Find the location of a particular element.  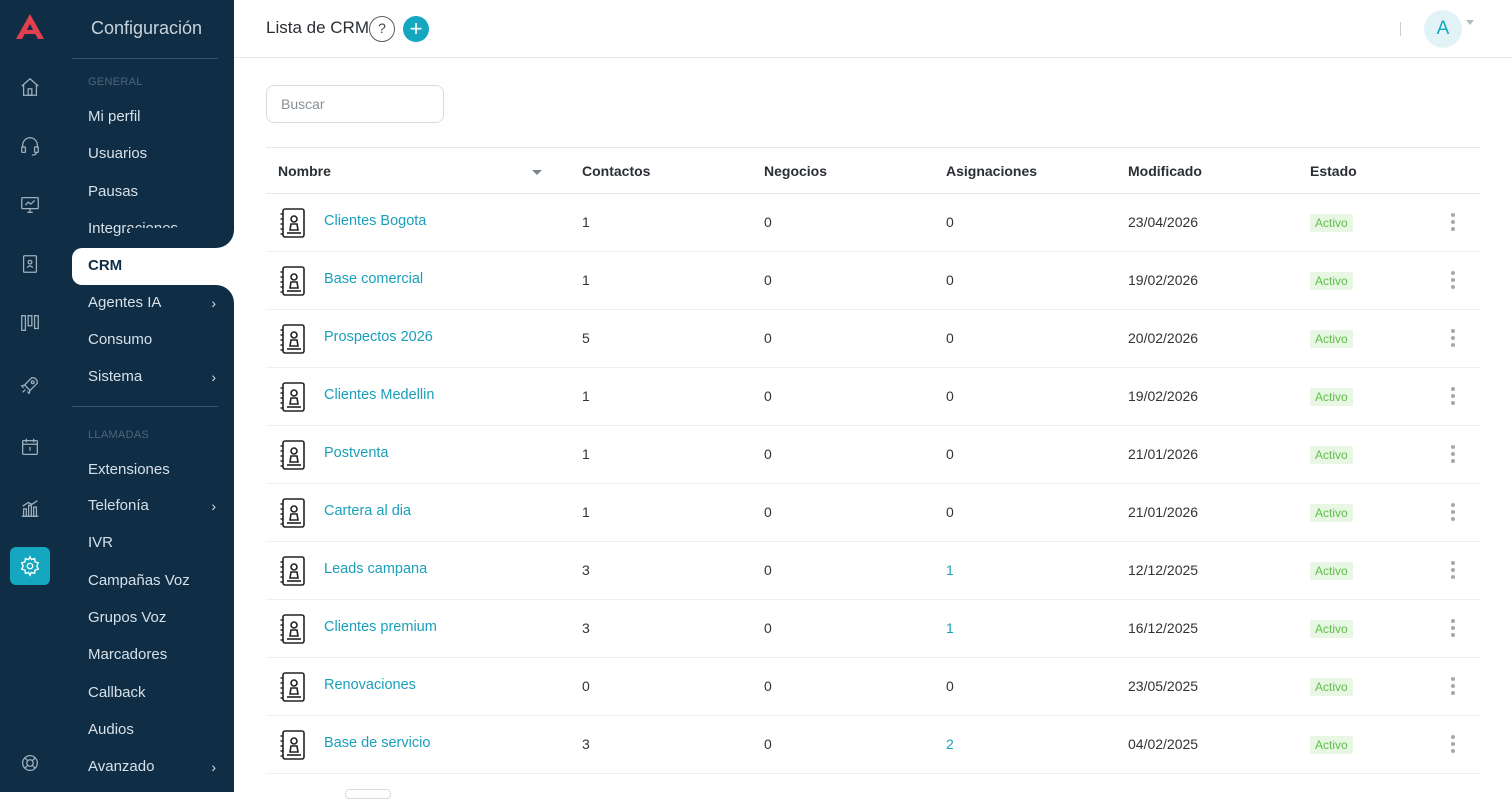

table-row: Cartera al dia 1 0 0 21/01/2026 Activo is located at coordinates (873, 513).